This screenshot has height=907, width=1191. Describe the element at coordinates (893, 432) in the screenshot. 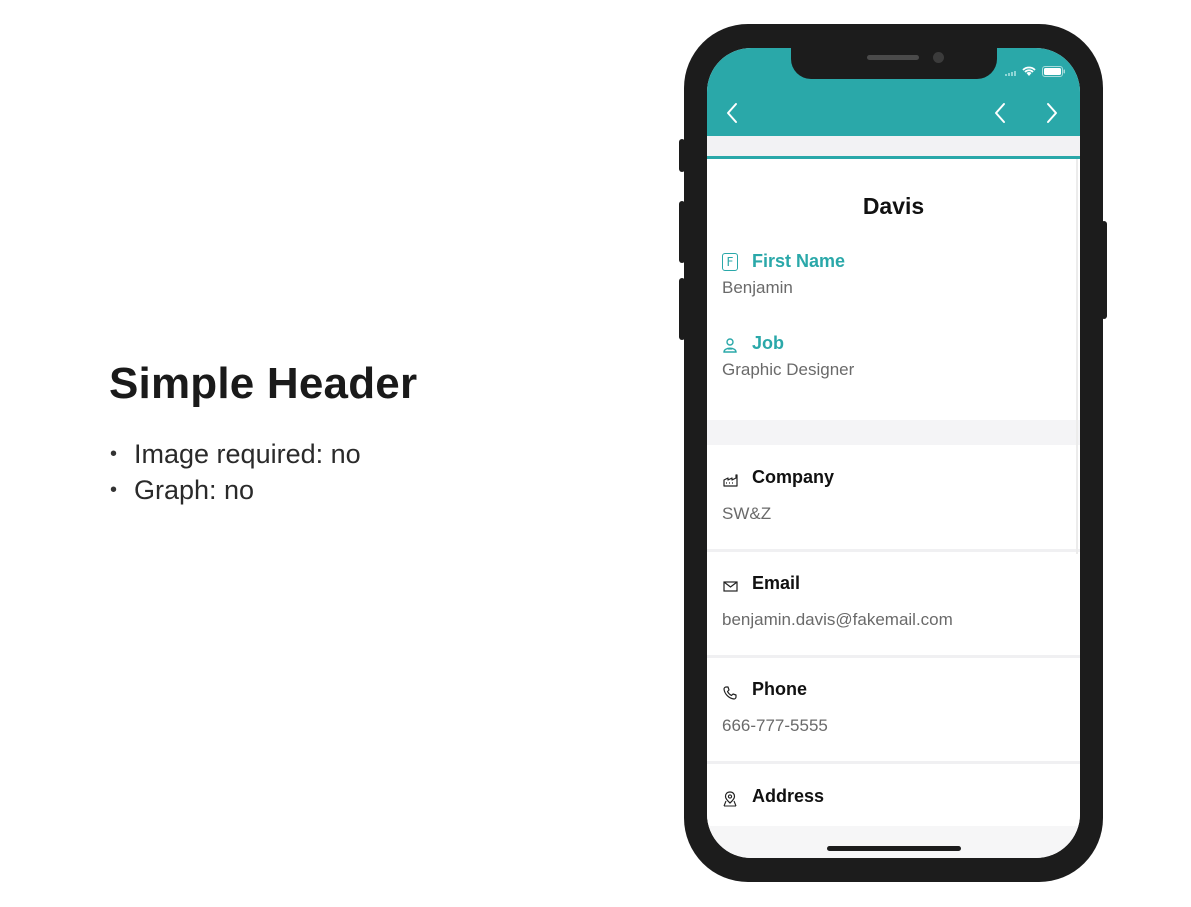

I see `section-separator` at that location.